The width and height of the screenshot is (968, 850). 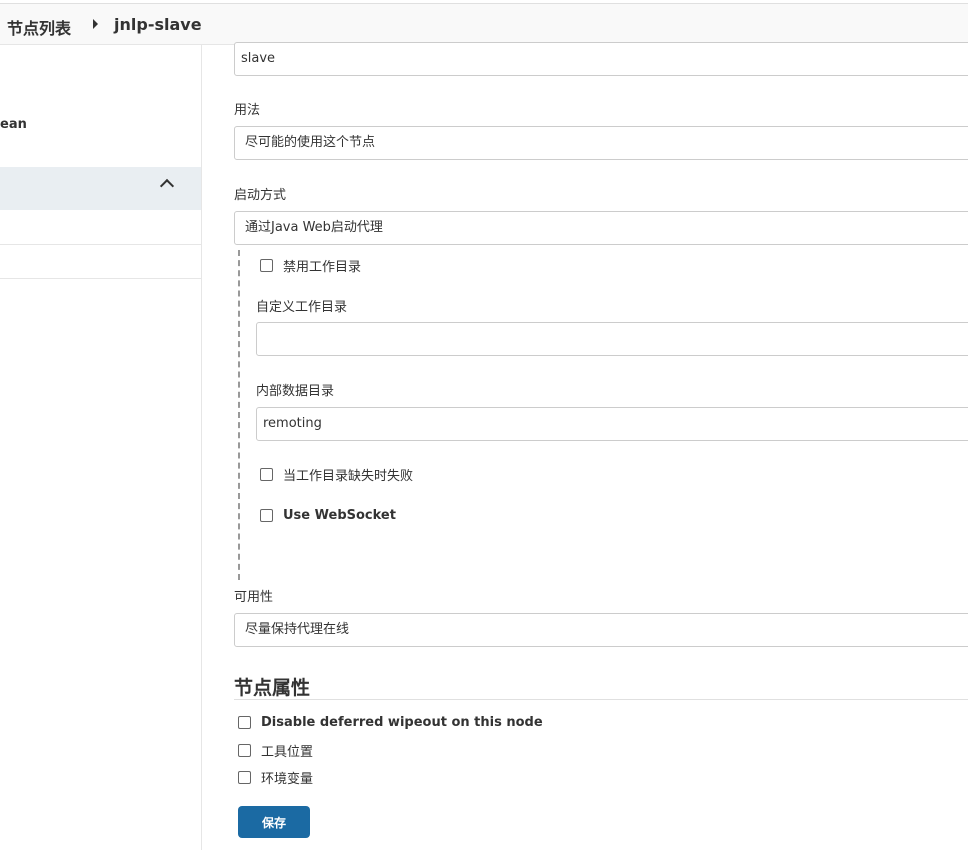 What do you see at coordinates (612, 424) in the screenshot?
I see `internal-data-dir-input: remoting` at bounding box center [612, 424].